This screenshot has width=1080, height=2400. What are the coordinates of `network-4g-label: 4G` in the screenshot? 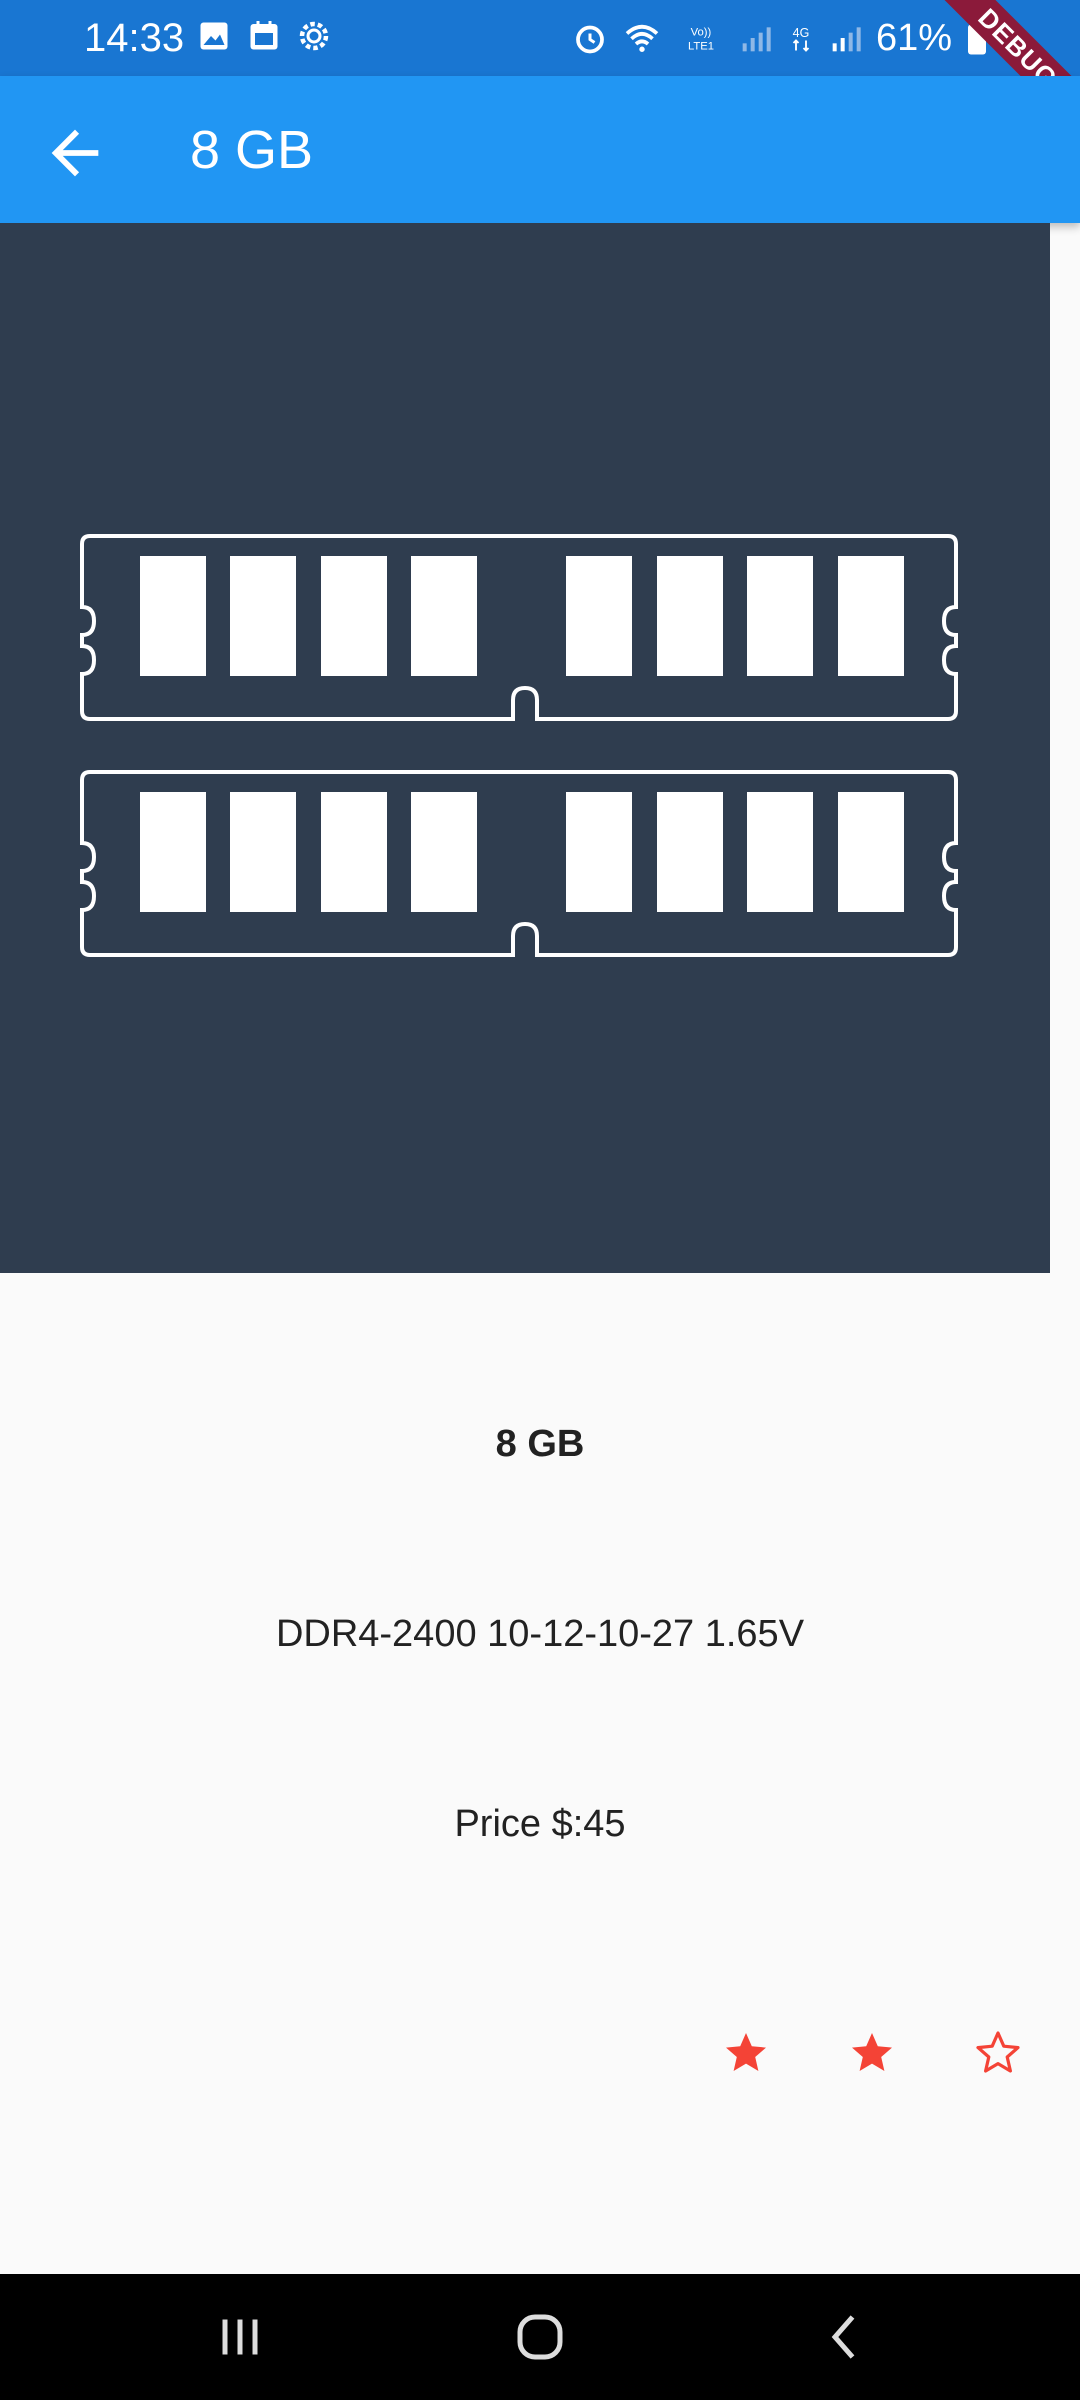 It's located at (801, 39).